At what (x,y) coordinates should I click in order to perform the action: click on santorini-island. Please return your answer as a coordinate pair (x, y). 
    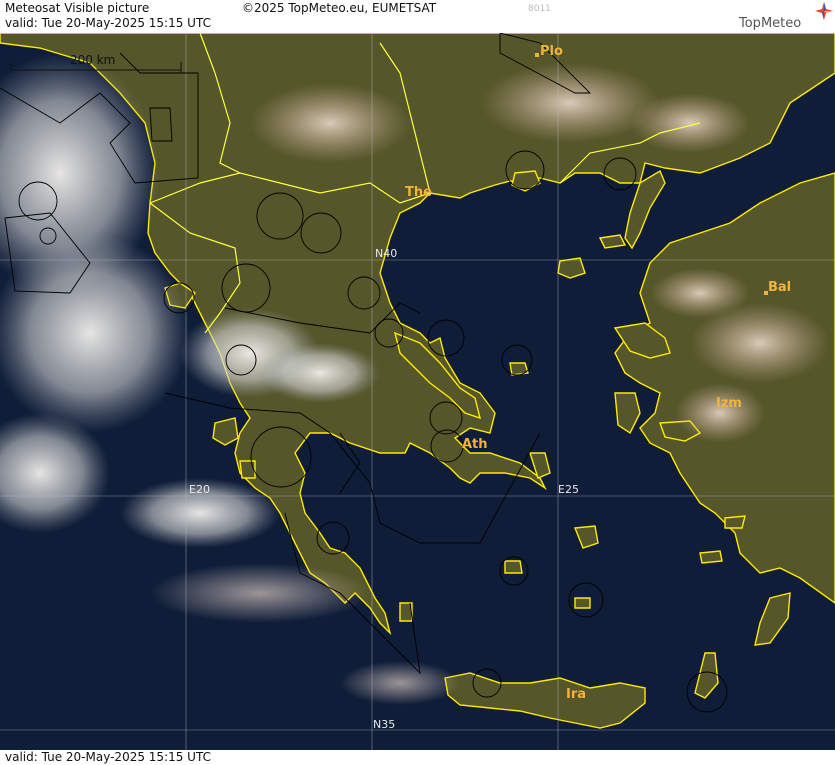
    Looking at the image, I should click on (582, 603).